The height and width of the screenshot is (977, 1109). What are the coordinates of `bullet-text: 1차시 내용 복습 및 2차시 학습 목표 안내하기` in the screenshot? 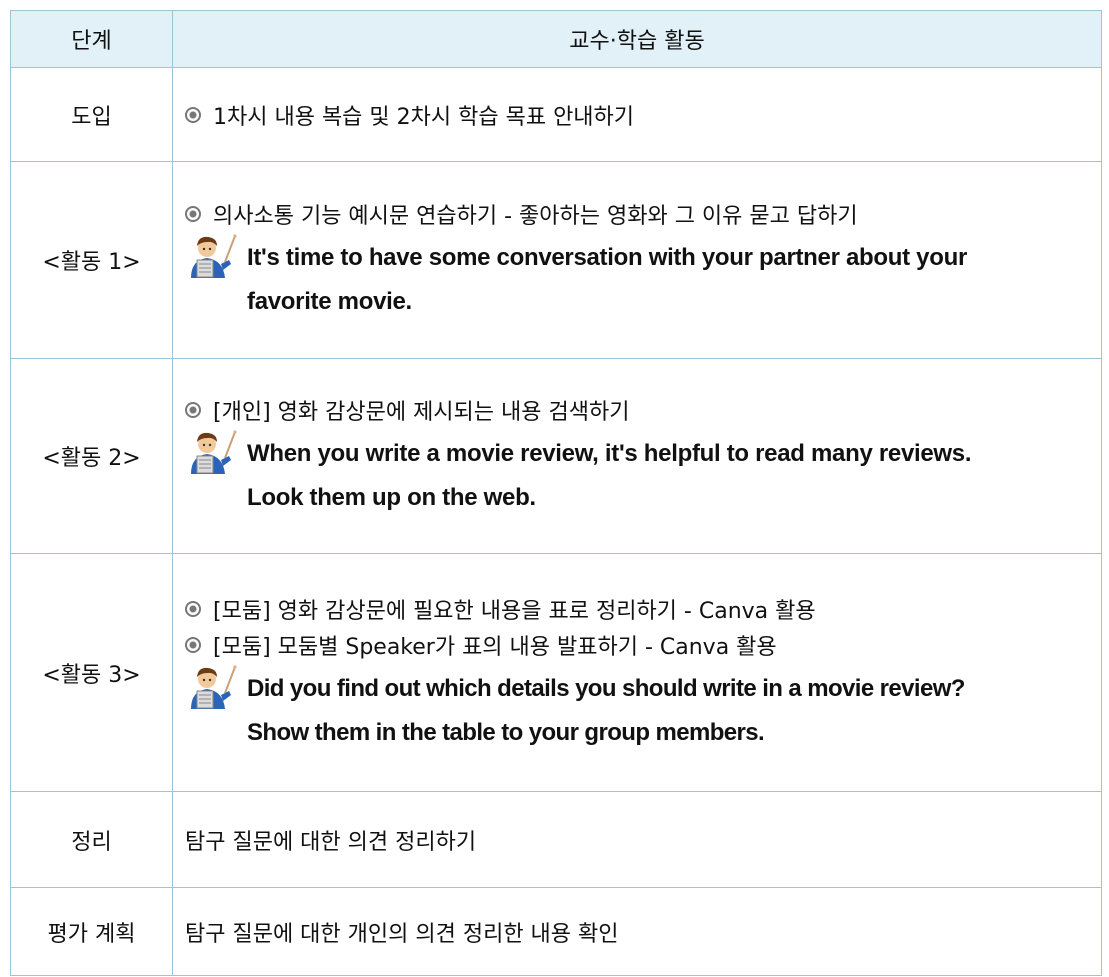 It's located at (424, 117).